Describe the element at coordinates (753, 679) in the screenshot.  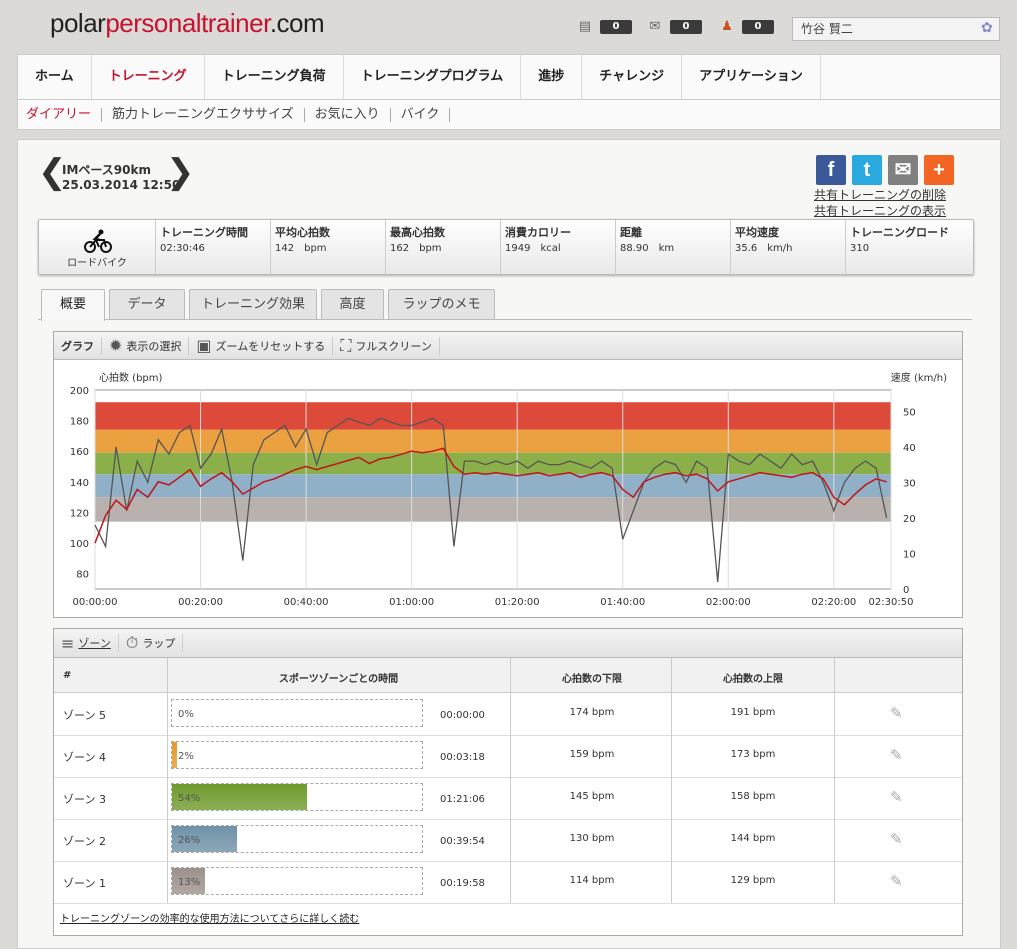
I see `col-hr-upper: 心拍数の上限` at that location.